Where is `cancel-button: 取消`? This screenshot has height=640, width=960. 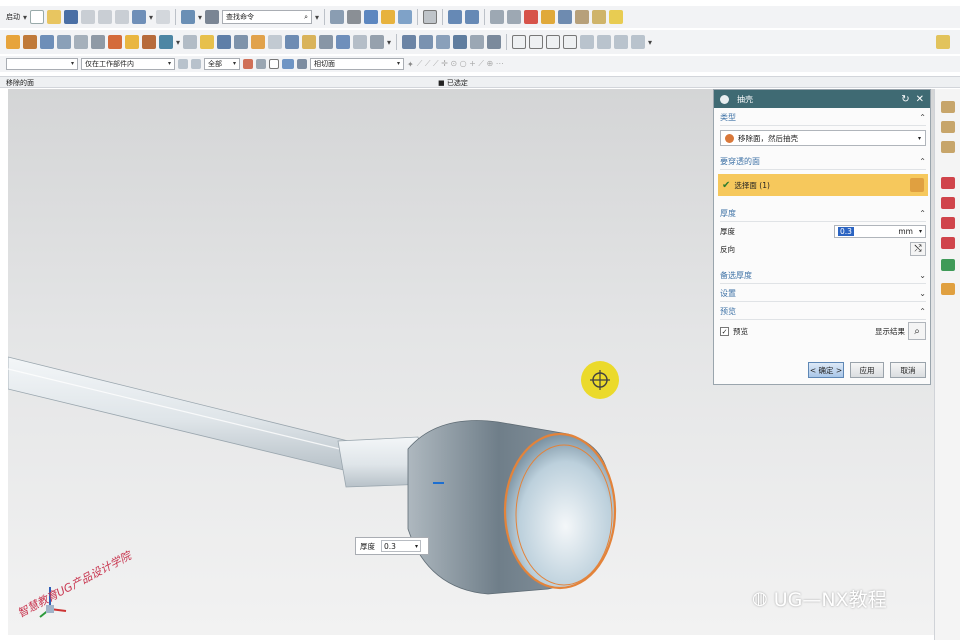 cancel-button: 取消 is located at coordinates (908, 370).